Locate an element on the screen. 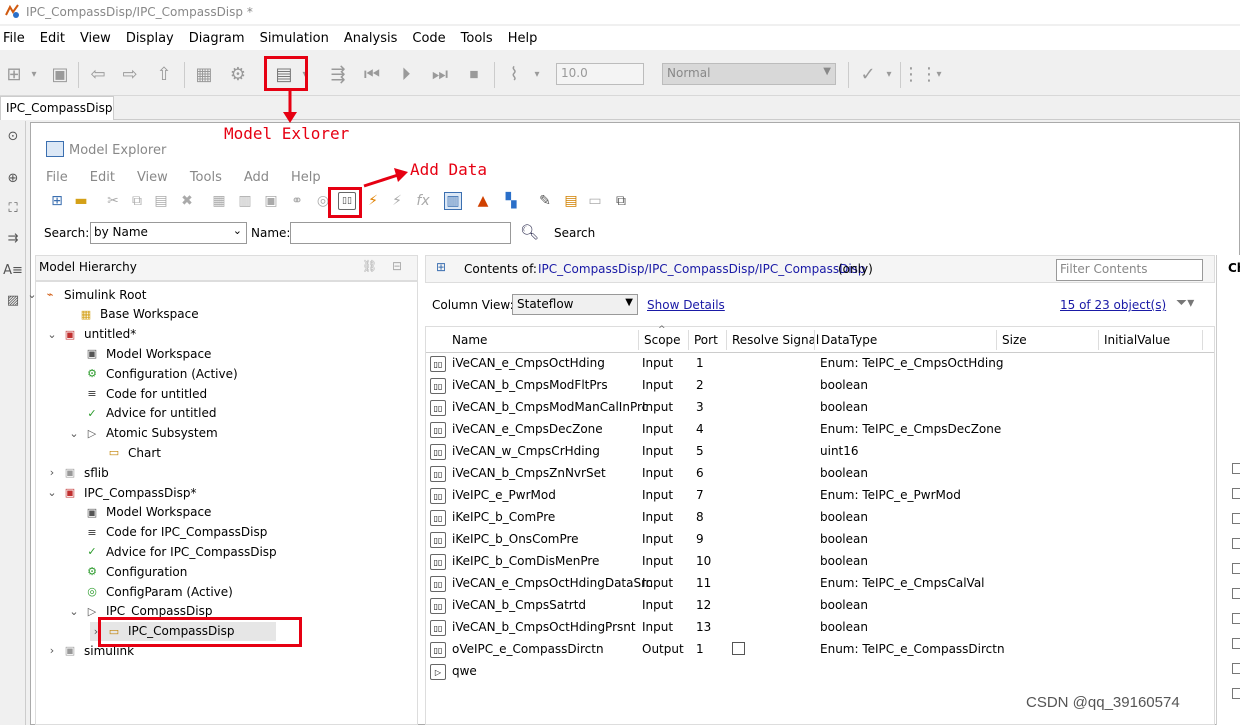 This screenshot has width=1240, height=725. table-row: ▯▯ iKeIPC_b_ComDisMenPre Input 10 boolean is located at coordinates (820, 561).